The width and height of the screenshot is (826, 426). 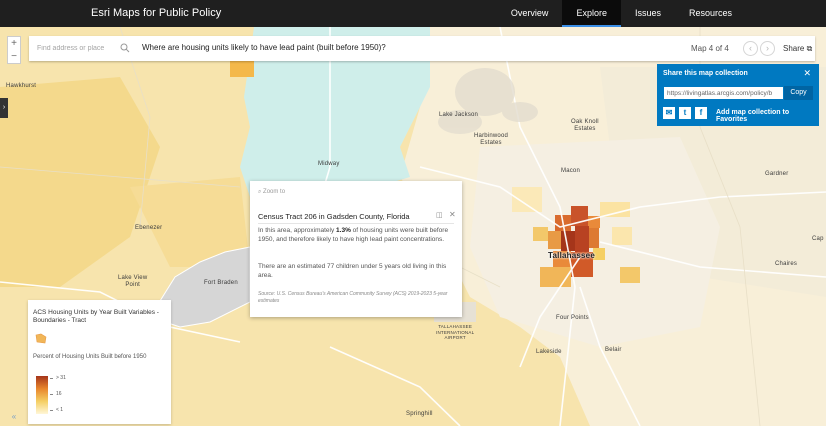 I want to click on share-icon: ⧉, so click(x=809, y=48).